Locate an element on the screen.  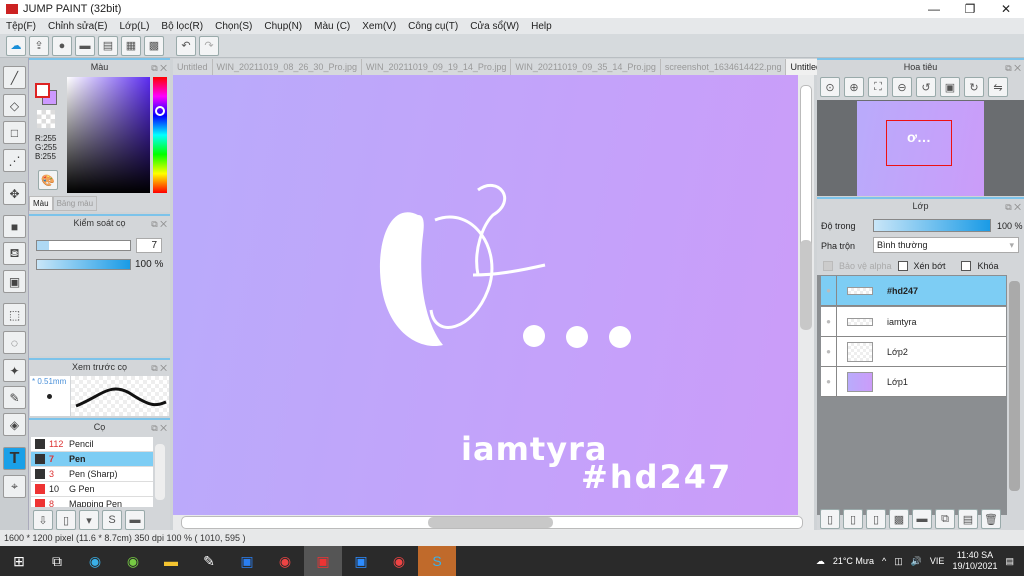
brush-item: 3 Pen (Sharp) is located at coordinates (92, 474).